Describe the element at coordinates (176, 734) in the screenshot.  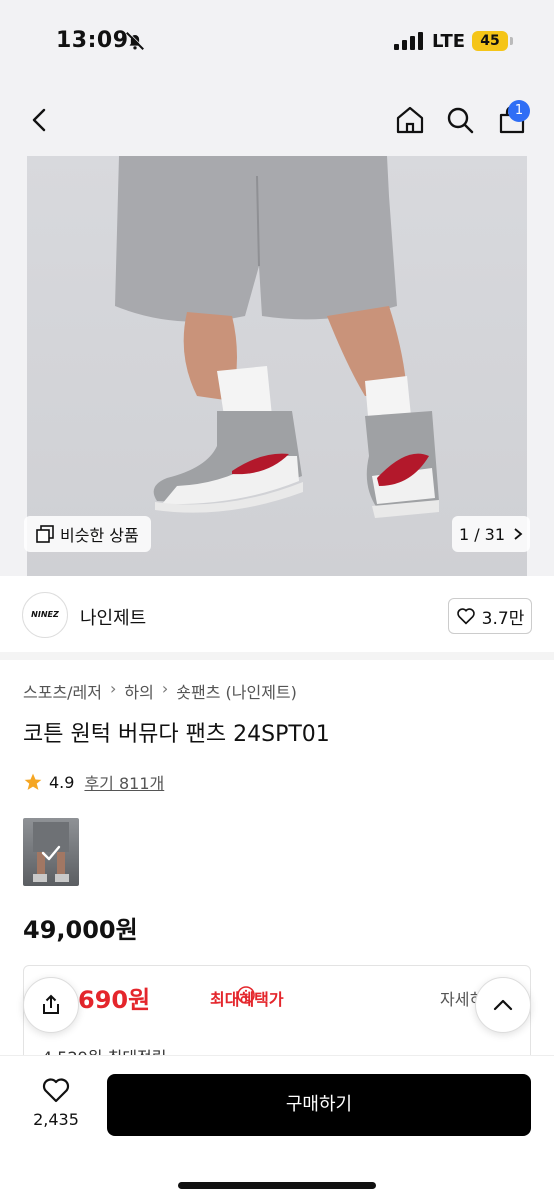
I see `product-title: 코튼 원턱 버뮤다 팬츠 24SPT01` at that location.